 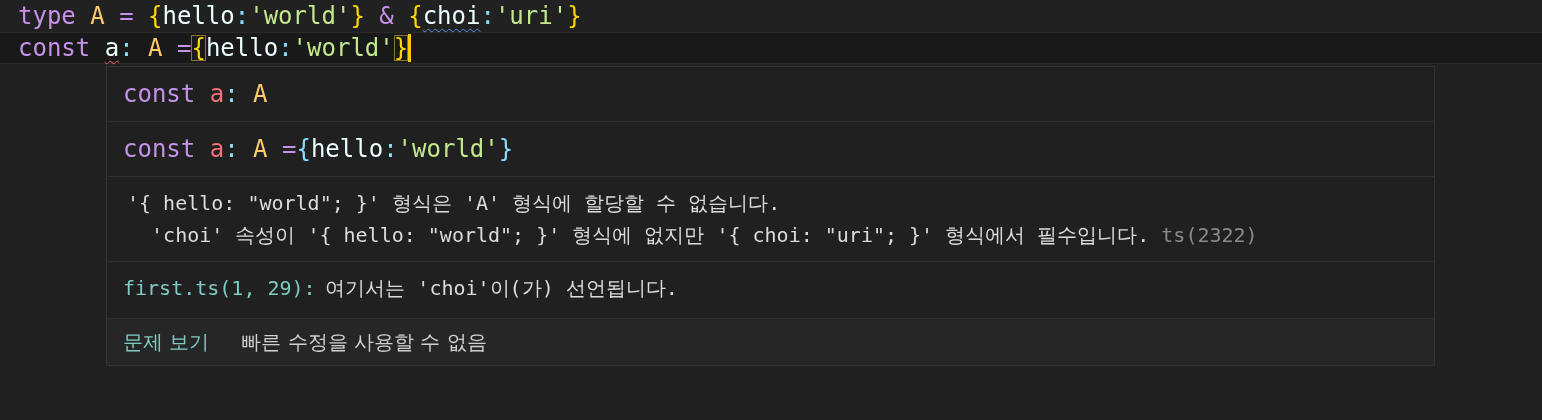 What do you see at coordinates (454, 203) in the screenshot?
I see `error-message: '{ hello: "world"; }' 형식은 'A' 형식에 할당할 수 없습니다.` at bounding box center [454, 203].